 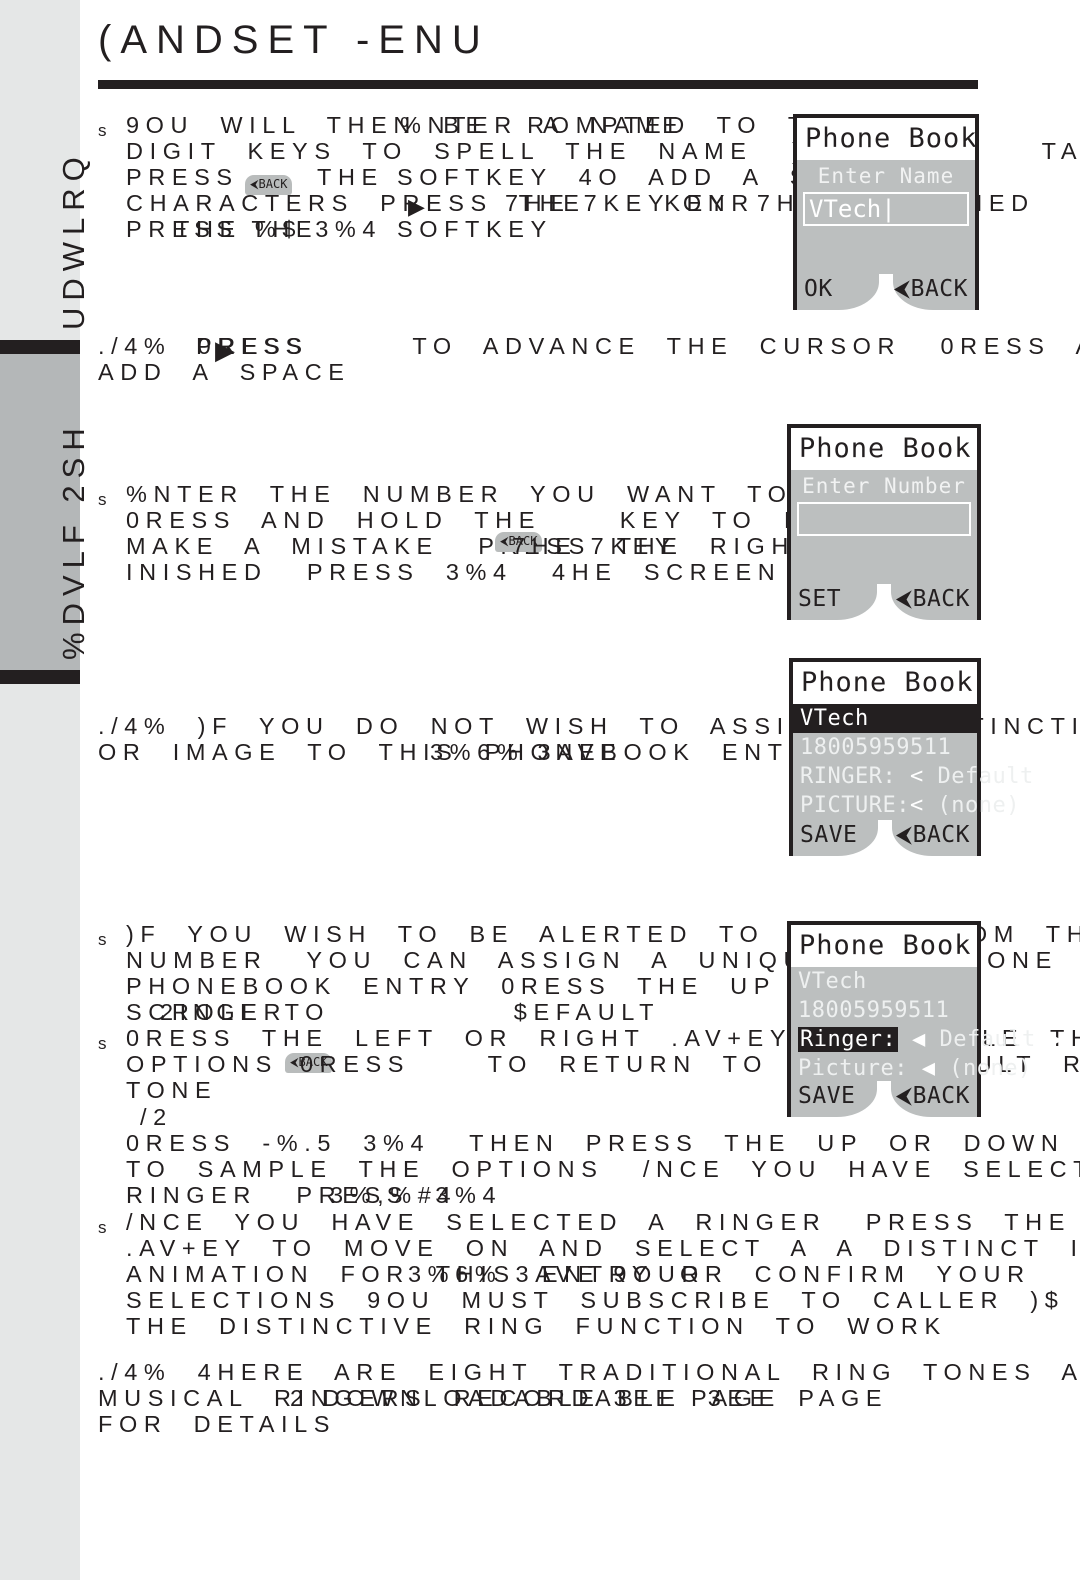 I want to click on ringer-row-2: Ringer: ◀ Default ▶, so click(x=927, y=1039).